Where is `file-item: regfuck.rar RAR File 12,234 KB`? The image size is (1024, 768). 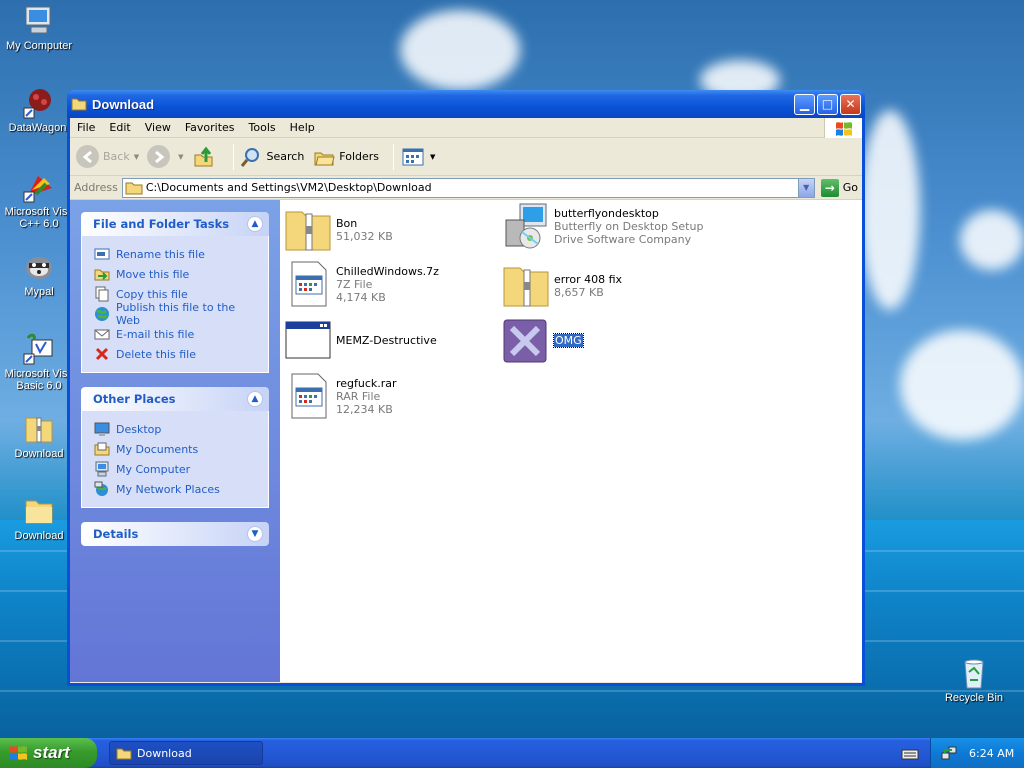 file-item: regfuck.rar RAR File 12,234 KB is located at coordinates (340, 396).